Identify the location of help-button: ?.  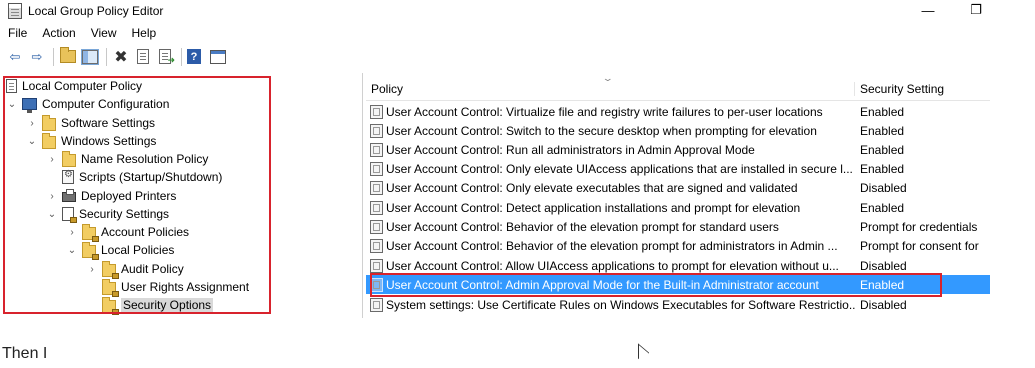
(196, 57).